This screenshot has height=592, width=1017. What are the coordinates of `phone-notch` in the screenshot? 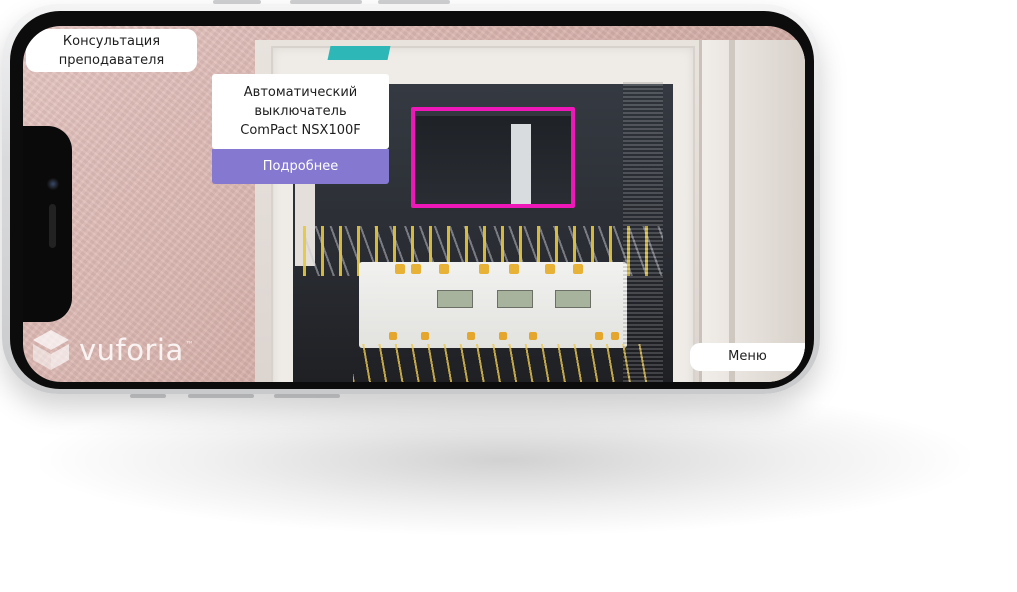 It's located at (47, 224).